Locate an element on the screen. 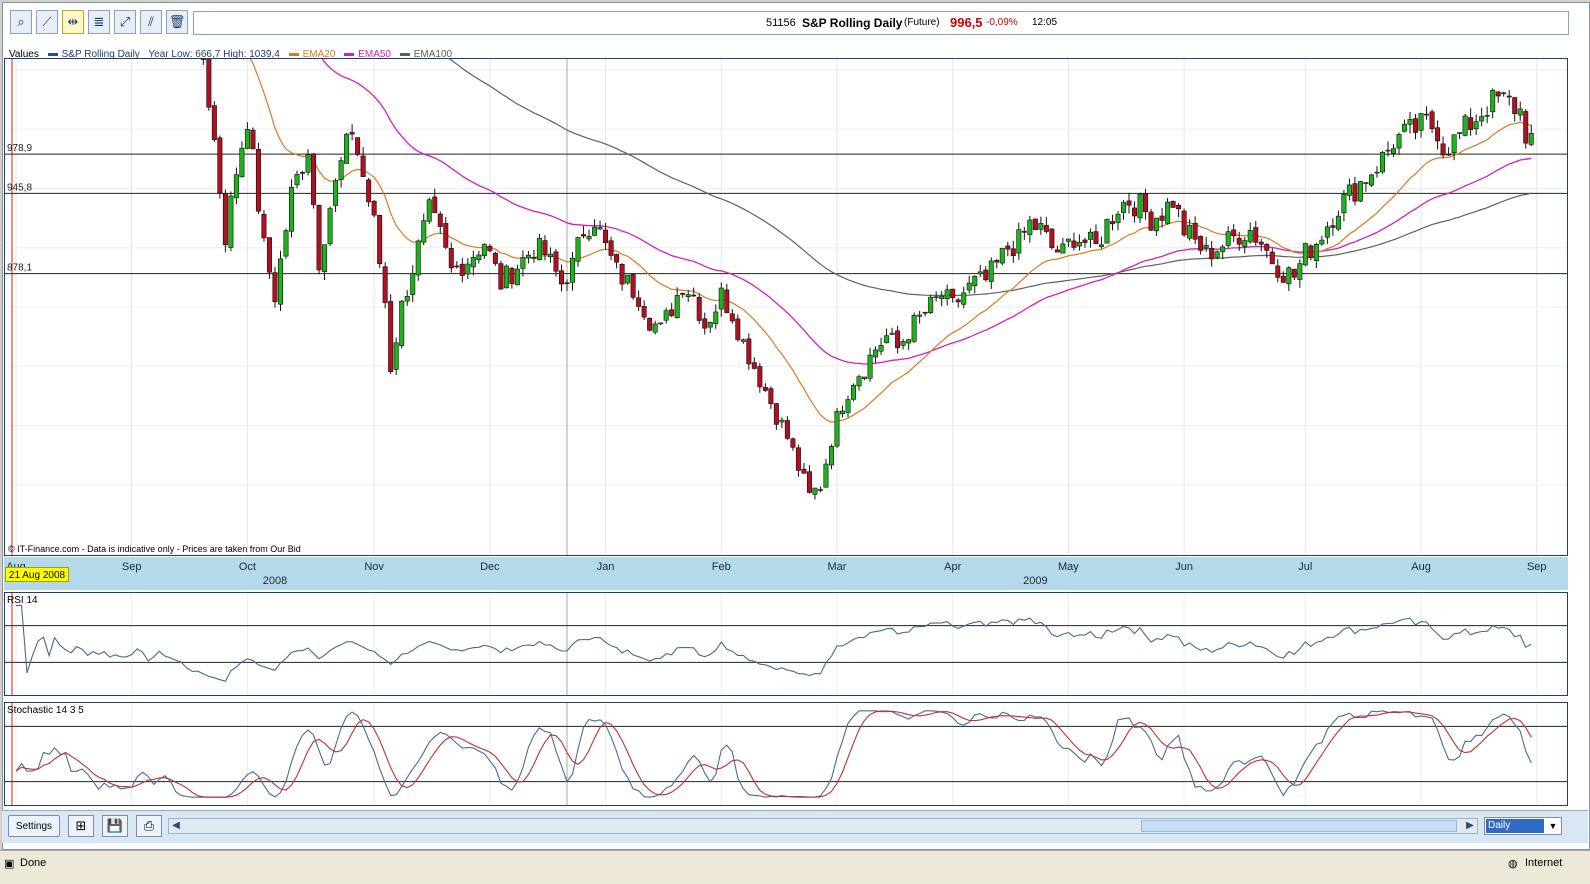  instrument-name: S&P Rolling Daily is located at coordinates (852, 23).